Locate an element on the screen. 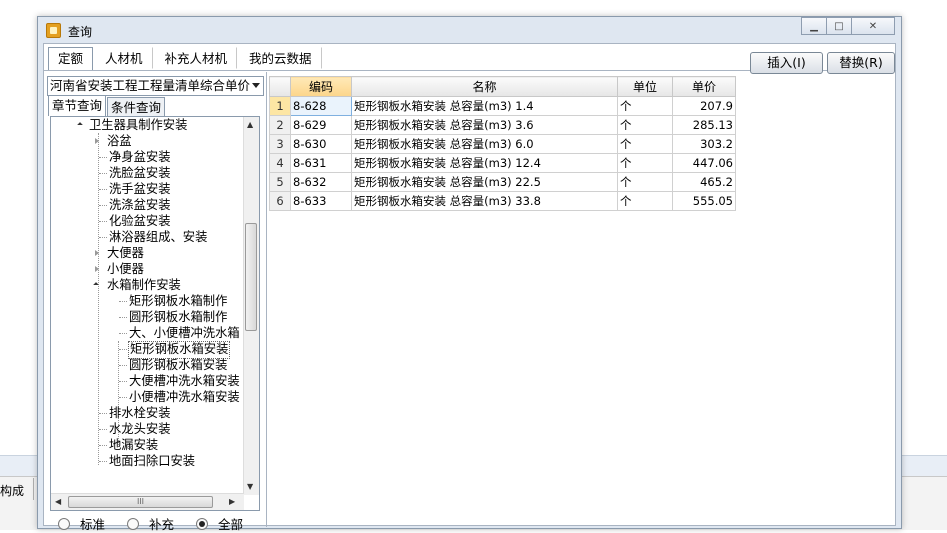 This screenshot has height=533, width=947. column-header-unit: 单位 is located at coordinates (645, 86).